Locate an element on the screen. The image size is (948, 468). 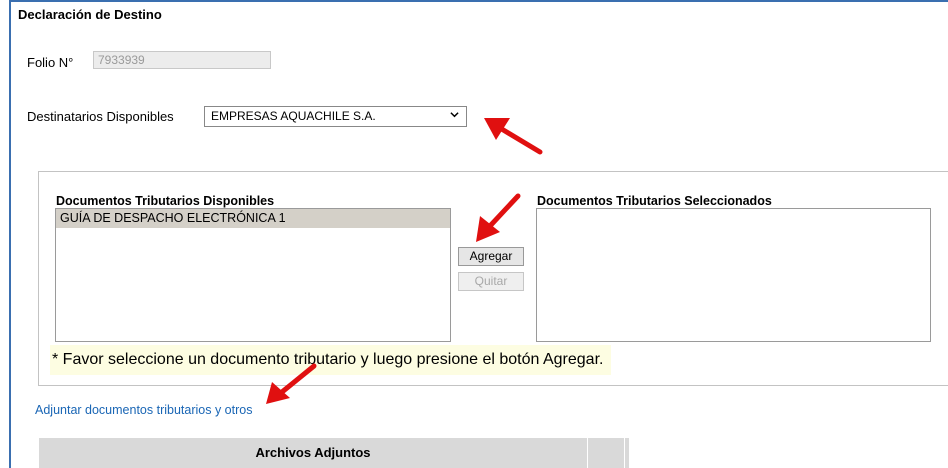
selected-docs-listbox is located at coordinates (733, 275).